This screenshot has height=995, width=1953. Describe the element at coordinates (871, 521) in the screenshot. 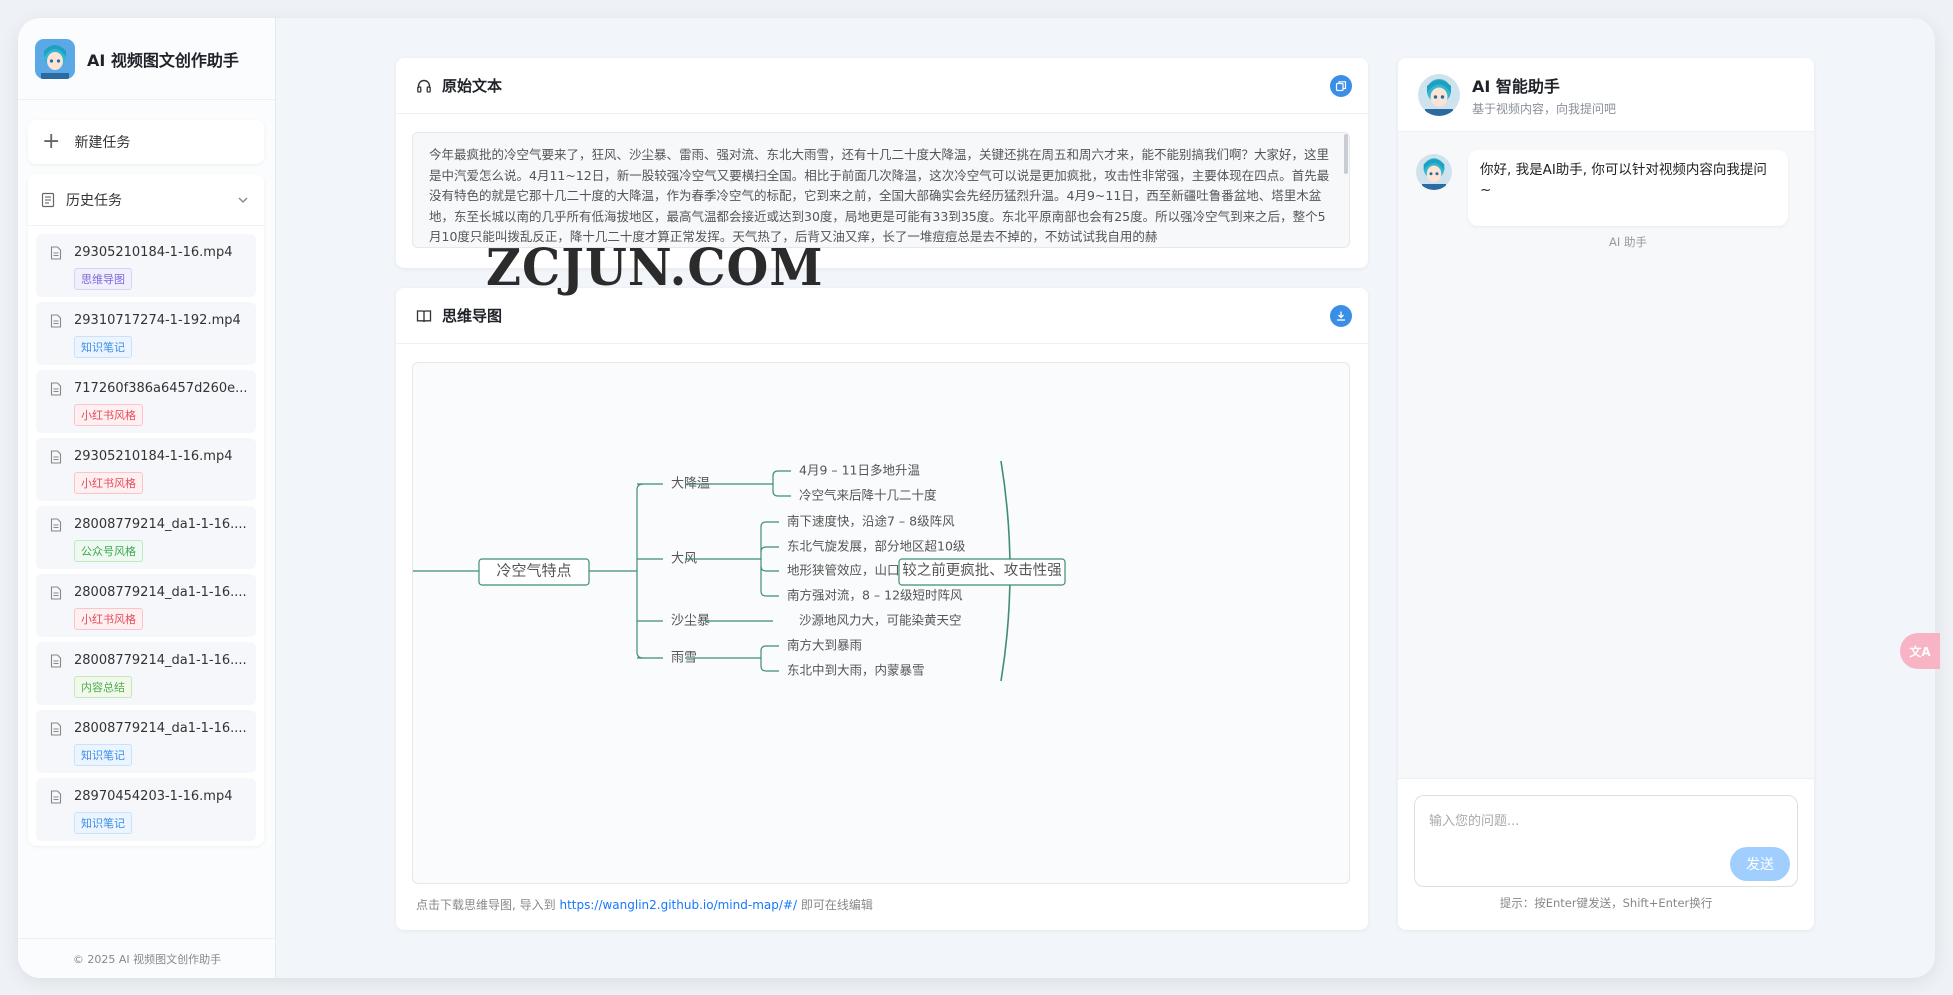

I see `mindmap-leaf-label: 南下速度快，沿途7 – 8级阵风` at that location.